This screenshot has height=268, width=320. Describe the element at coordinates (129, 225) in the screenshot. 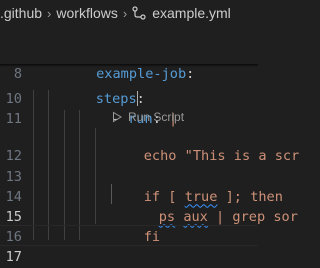

I see `code-line-16: 16 fi` at that location.